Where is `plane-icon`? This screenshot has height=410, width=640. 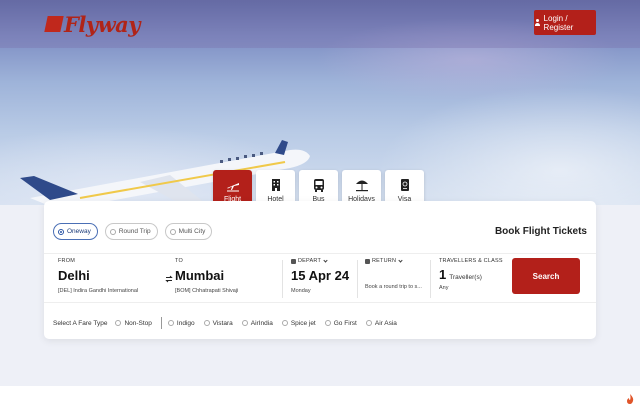
plane-icon is located at coordinates (232, 186).